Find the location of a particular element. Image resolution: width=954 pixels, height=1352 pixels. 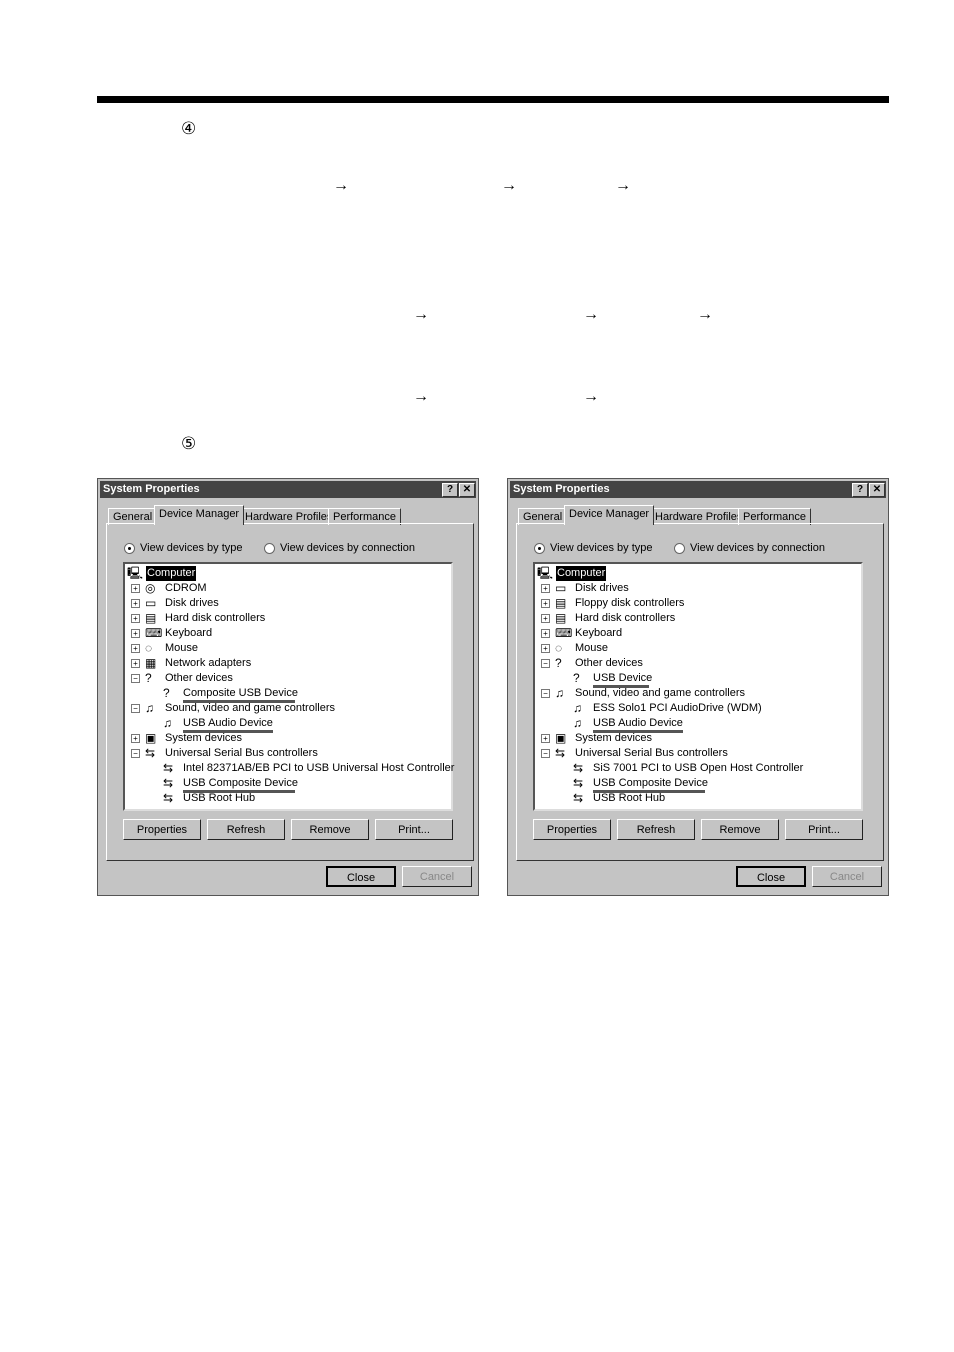

tree-item: + ▤ Floppy disk controllers is located at coordinates (698, 603).